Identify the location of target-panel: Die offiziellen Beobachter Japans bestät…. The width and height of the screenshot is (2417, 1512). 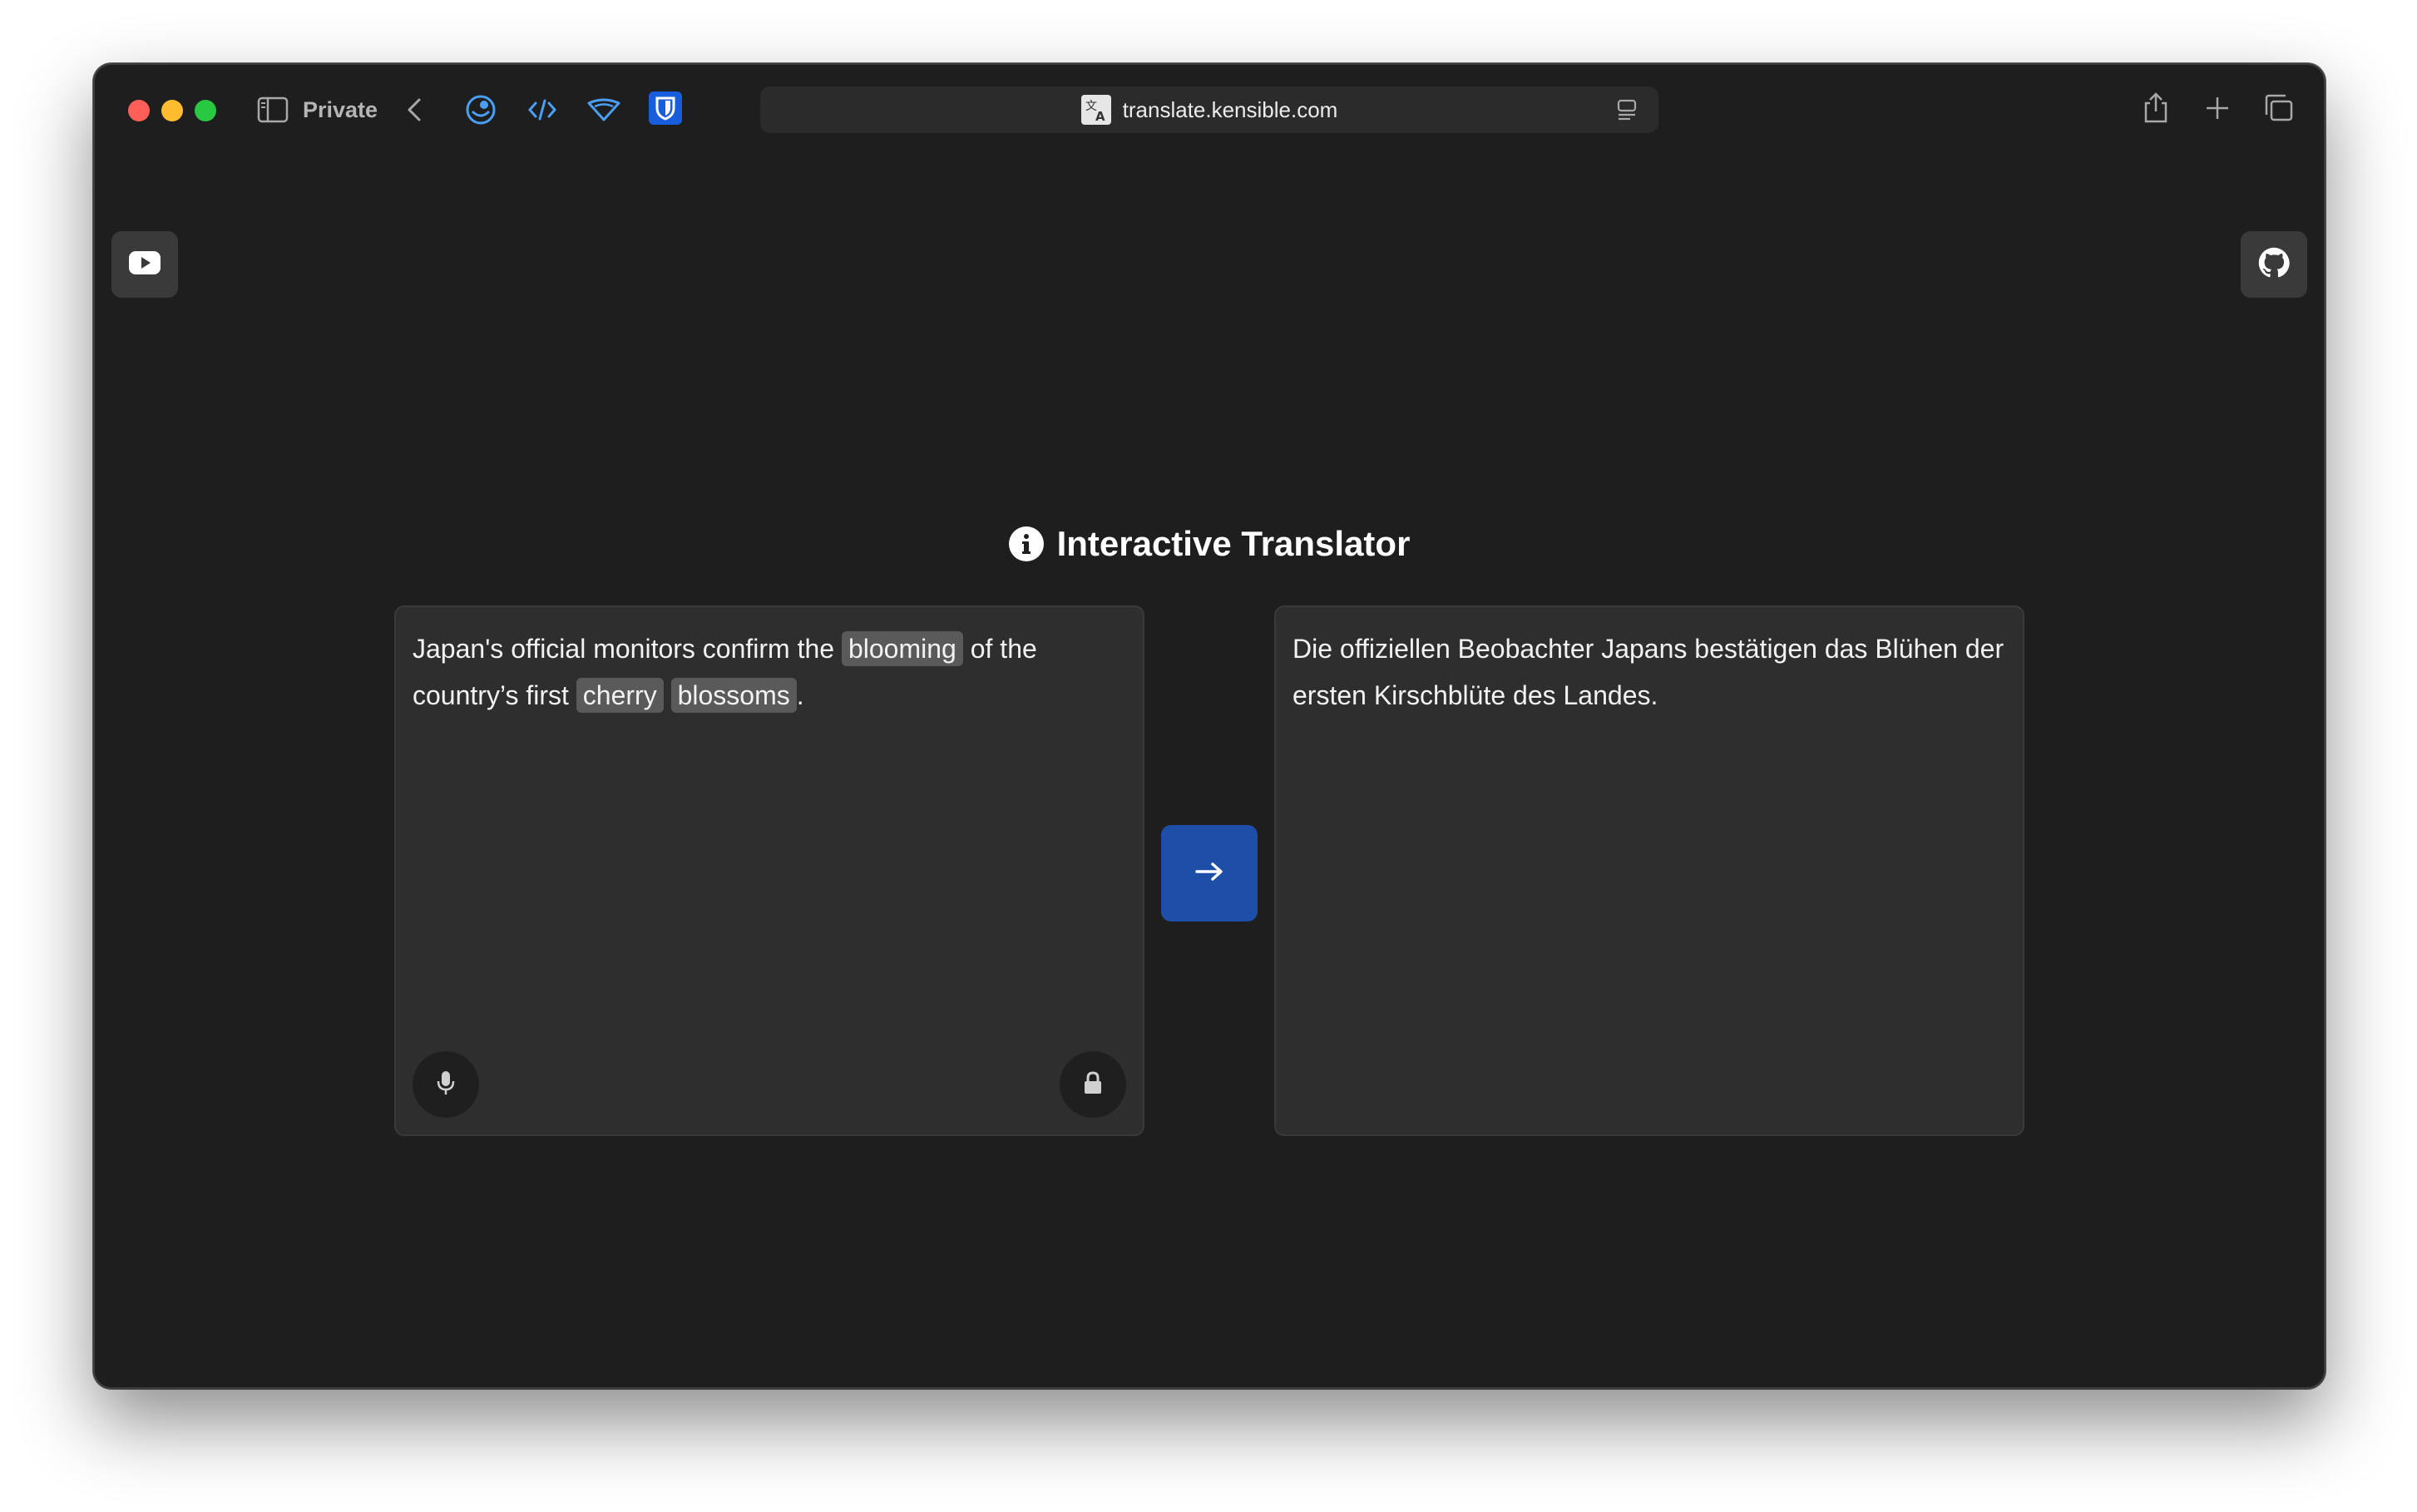
(1649, 870).